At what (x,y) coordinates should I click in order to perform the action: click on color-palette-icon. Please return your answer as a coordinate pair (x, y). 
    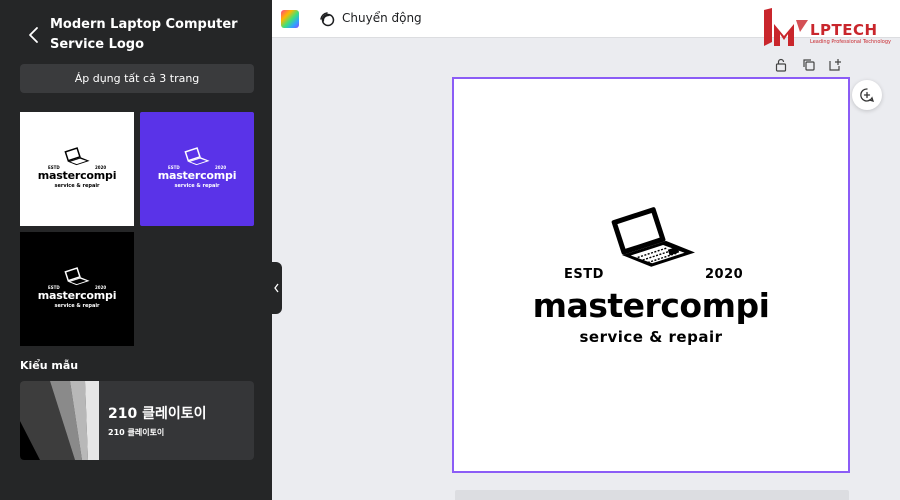
    Looking at the image, I should click on (290, 19).